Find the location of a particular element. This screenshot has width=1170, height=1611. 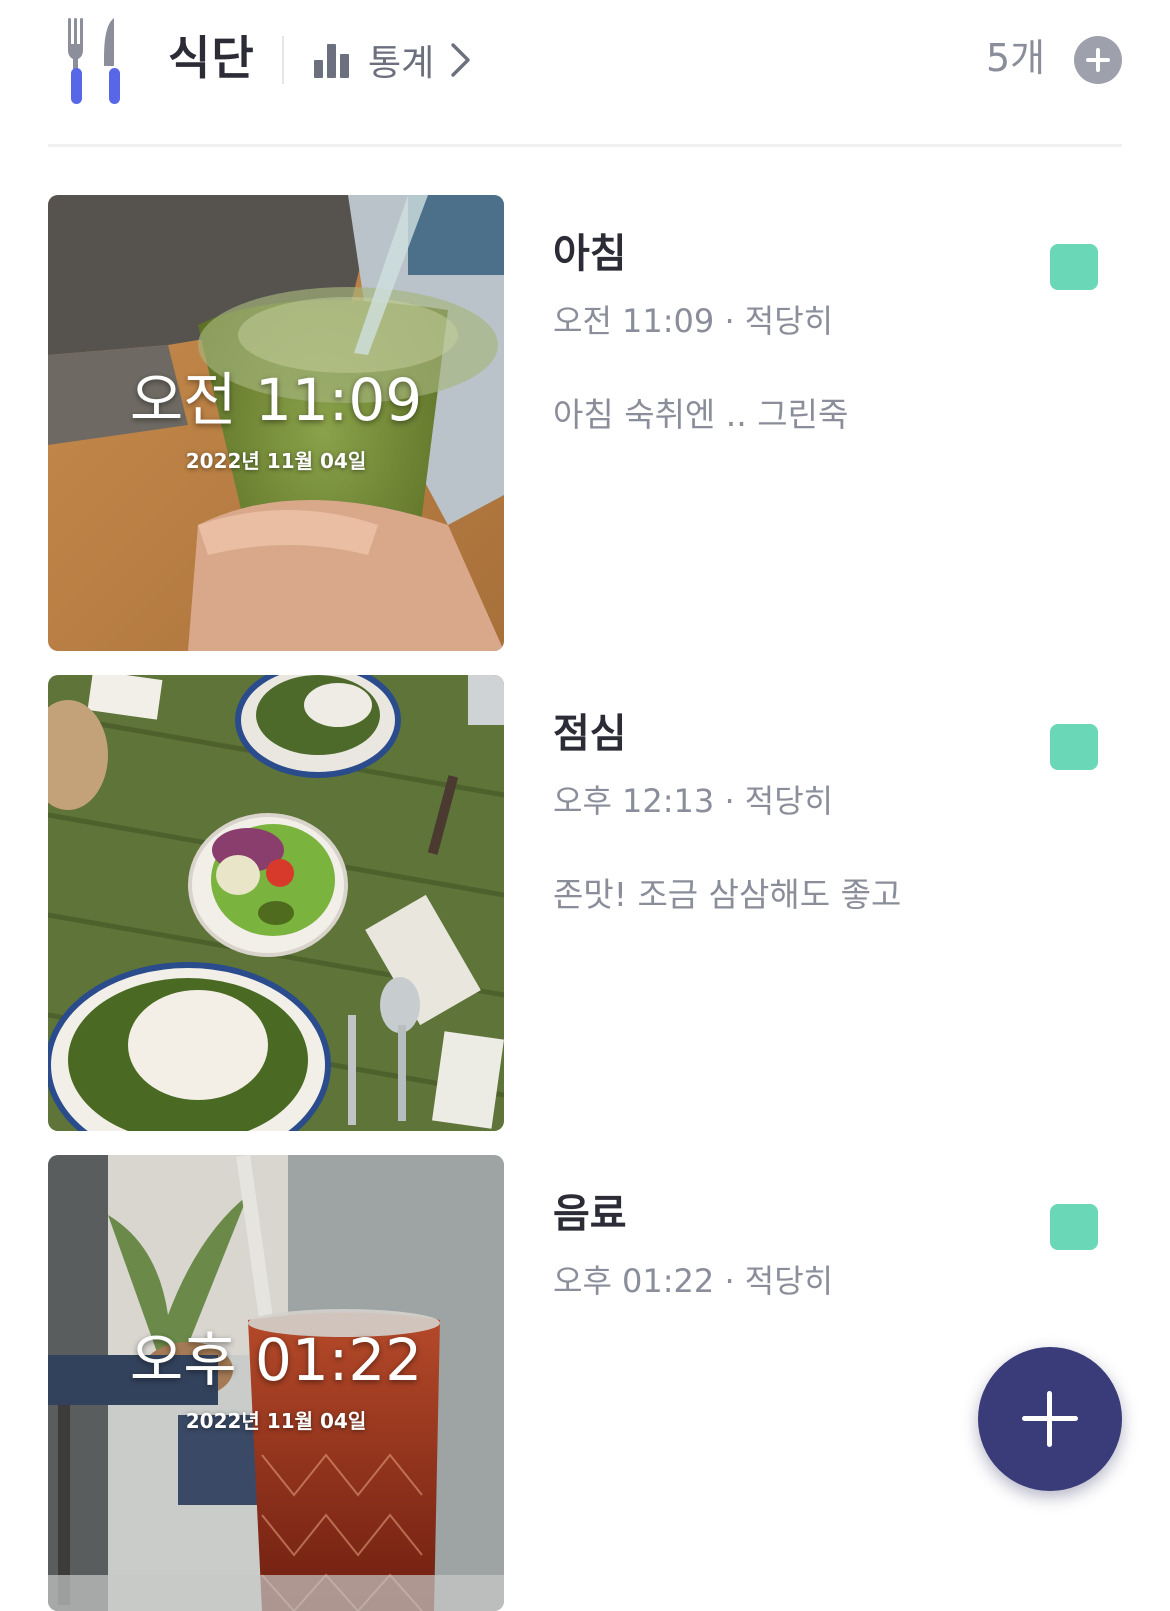

meal-photo: 오전 11:09 2022년 11월 04일 is located at coordinates (276, 423).